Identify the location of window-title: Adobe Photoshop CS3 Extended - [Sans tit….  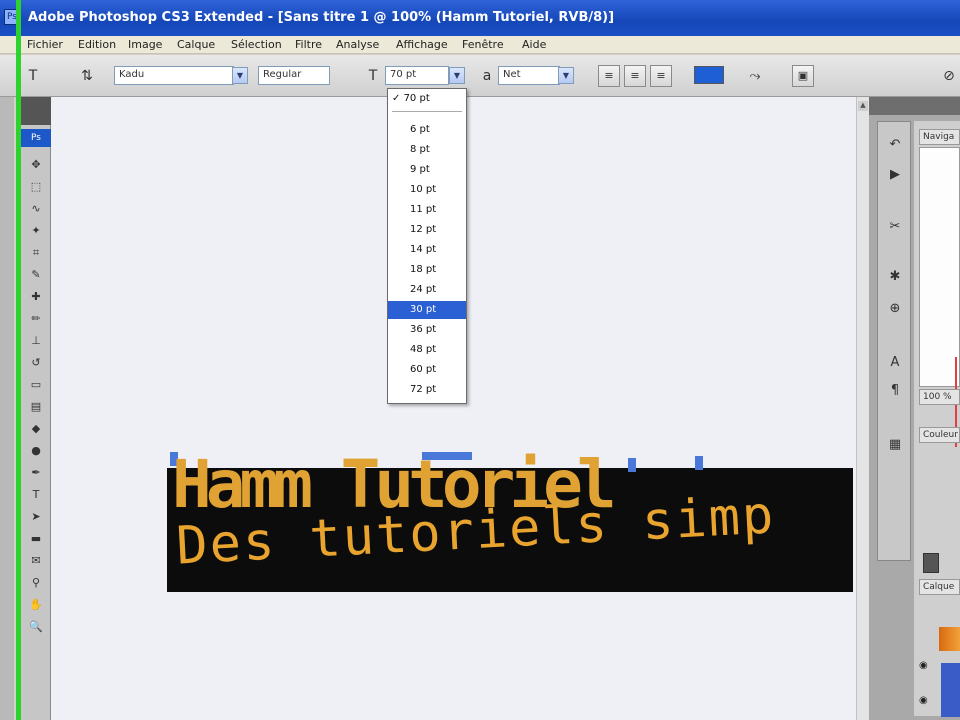
(321, 17).